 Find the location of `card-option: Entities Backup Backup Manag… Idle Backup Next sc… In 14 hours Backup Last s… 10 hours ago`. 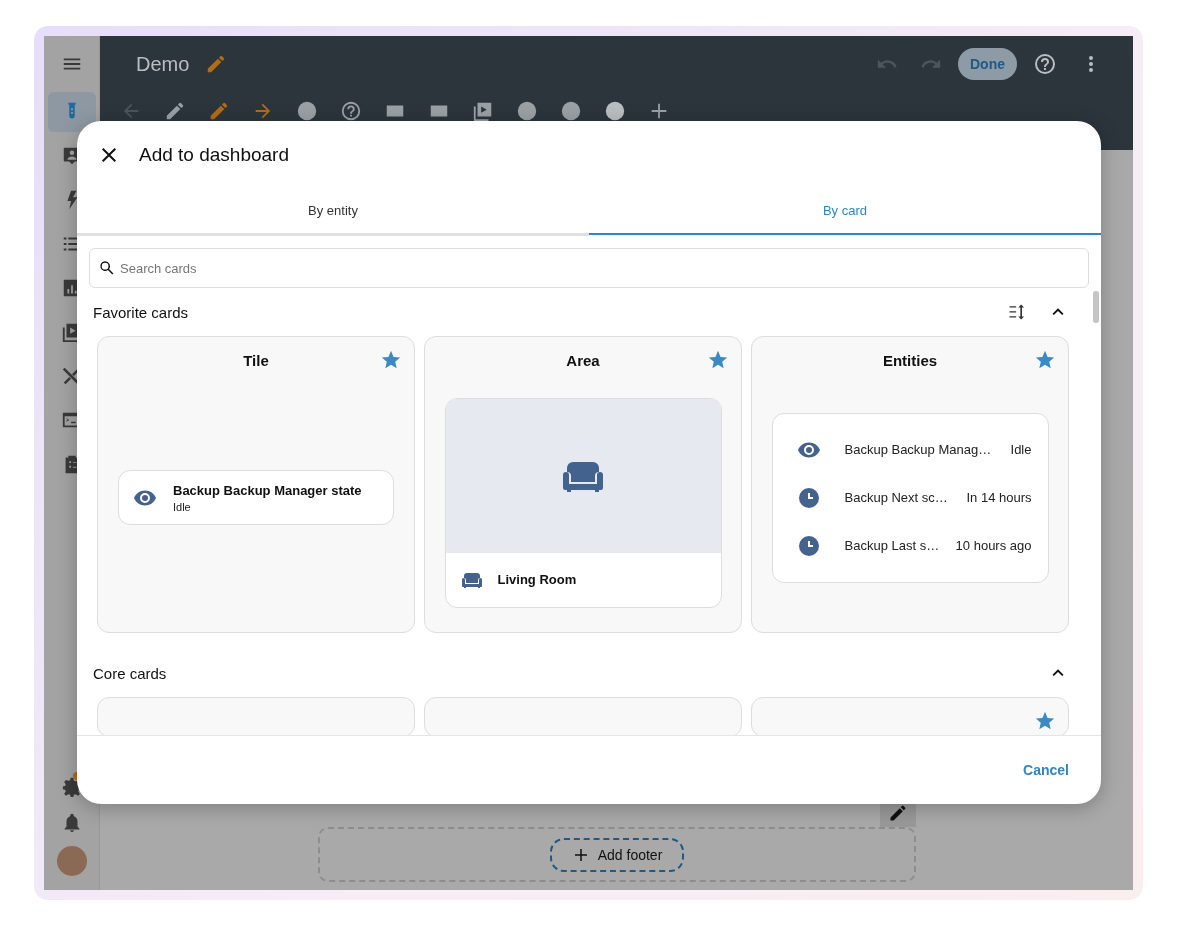

card-option: Entities Backup Backup Manag… Idle Backup Next sc… In 14 hours Backup Last s… 10 hours ago is located at coordinates (910, 484).